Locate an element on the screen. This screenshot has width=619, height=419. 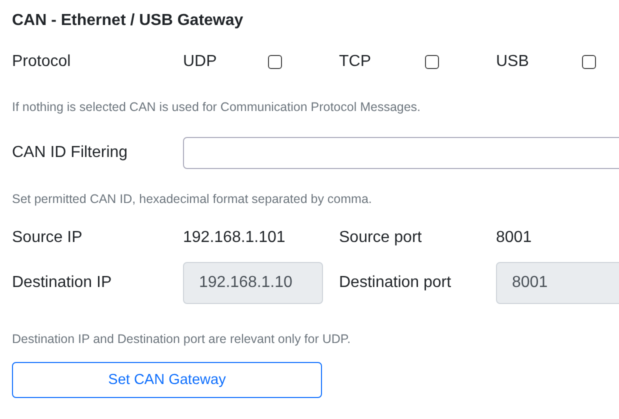
input-field is located at coordinates (401, 153).